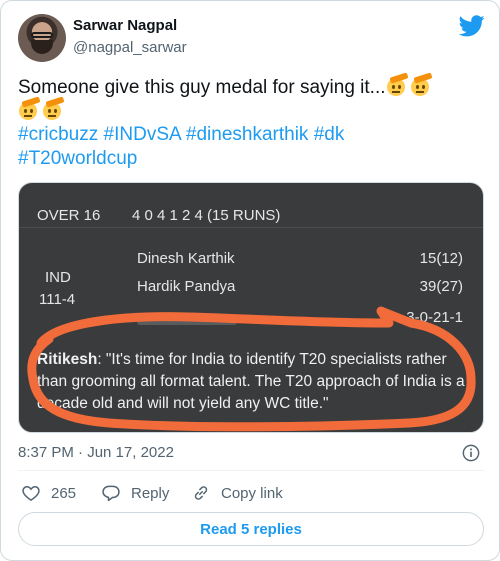 Image resolution: width=500 pixels, height=561 pixels. I want to click on tweet-line-4: #T20worldcup, so click(251, 159).